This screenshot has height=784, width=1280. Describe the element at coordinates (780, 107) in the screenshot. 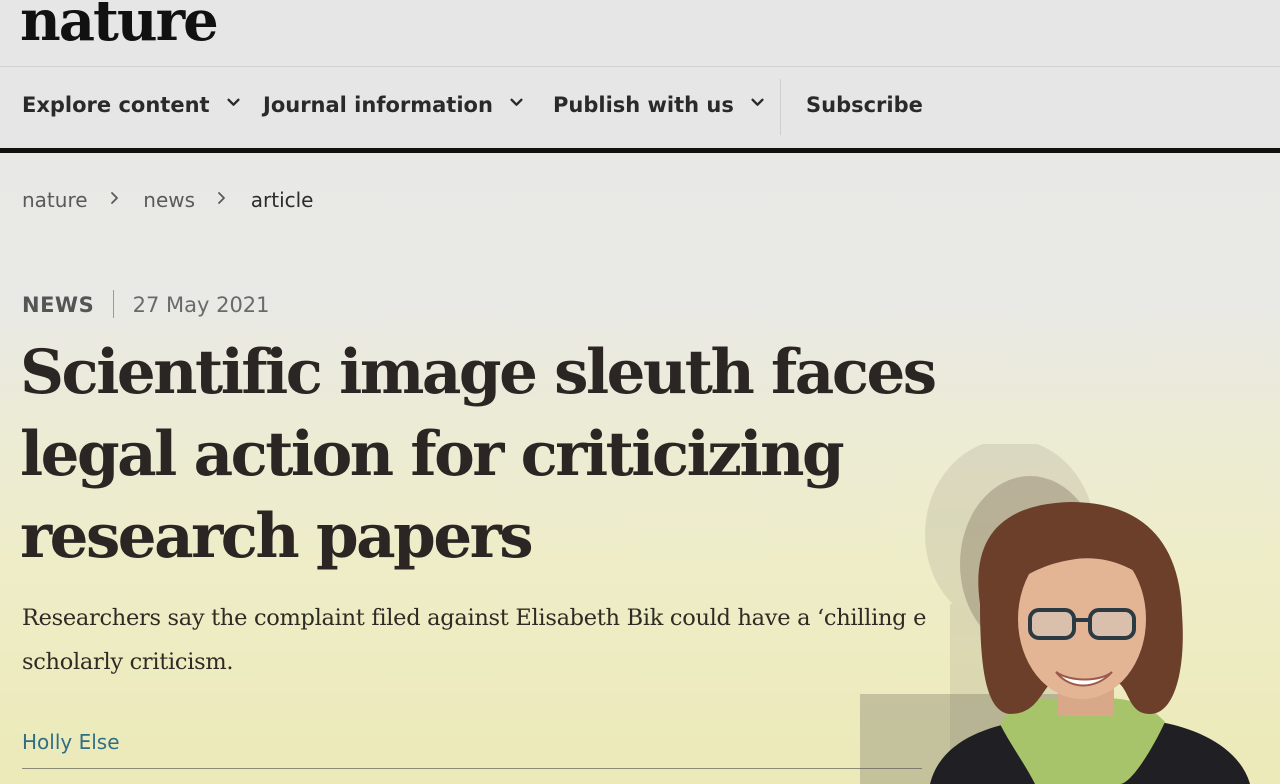

I see `nav-separator` at that location.